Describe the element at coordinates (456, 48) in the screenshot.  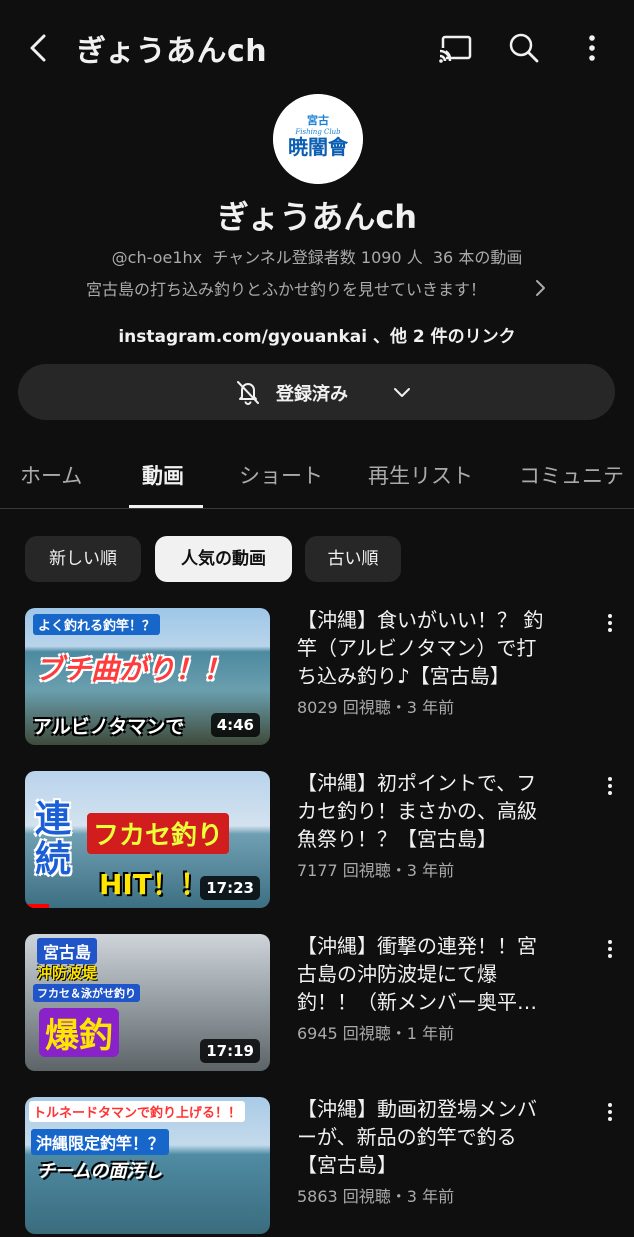
I see `cast-icon` at that location.